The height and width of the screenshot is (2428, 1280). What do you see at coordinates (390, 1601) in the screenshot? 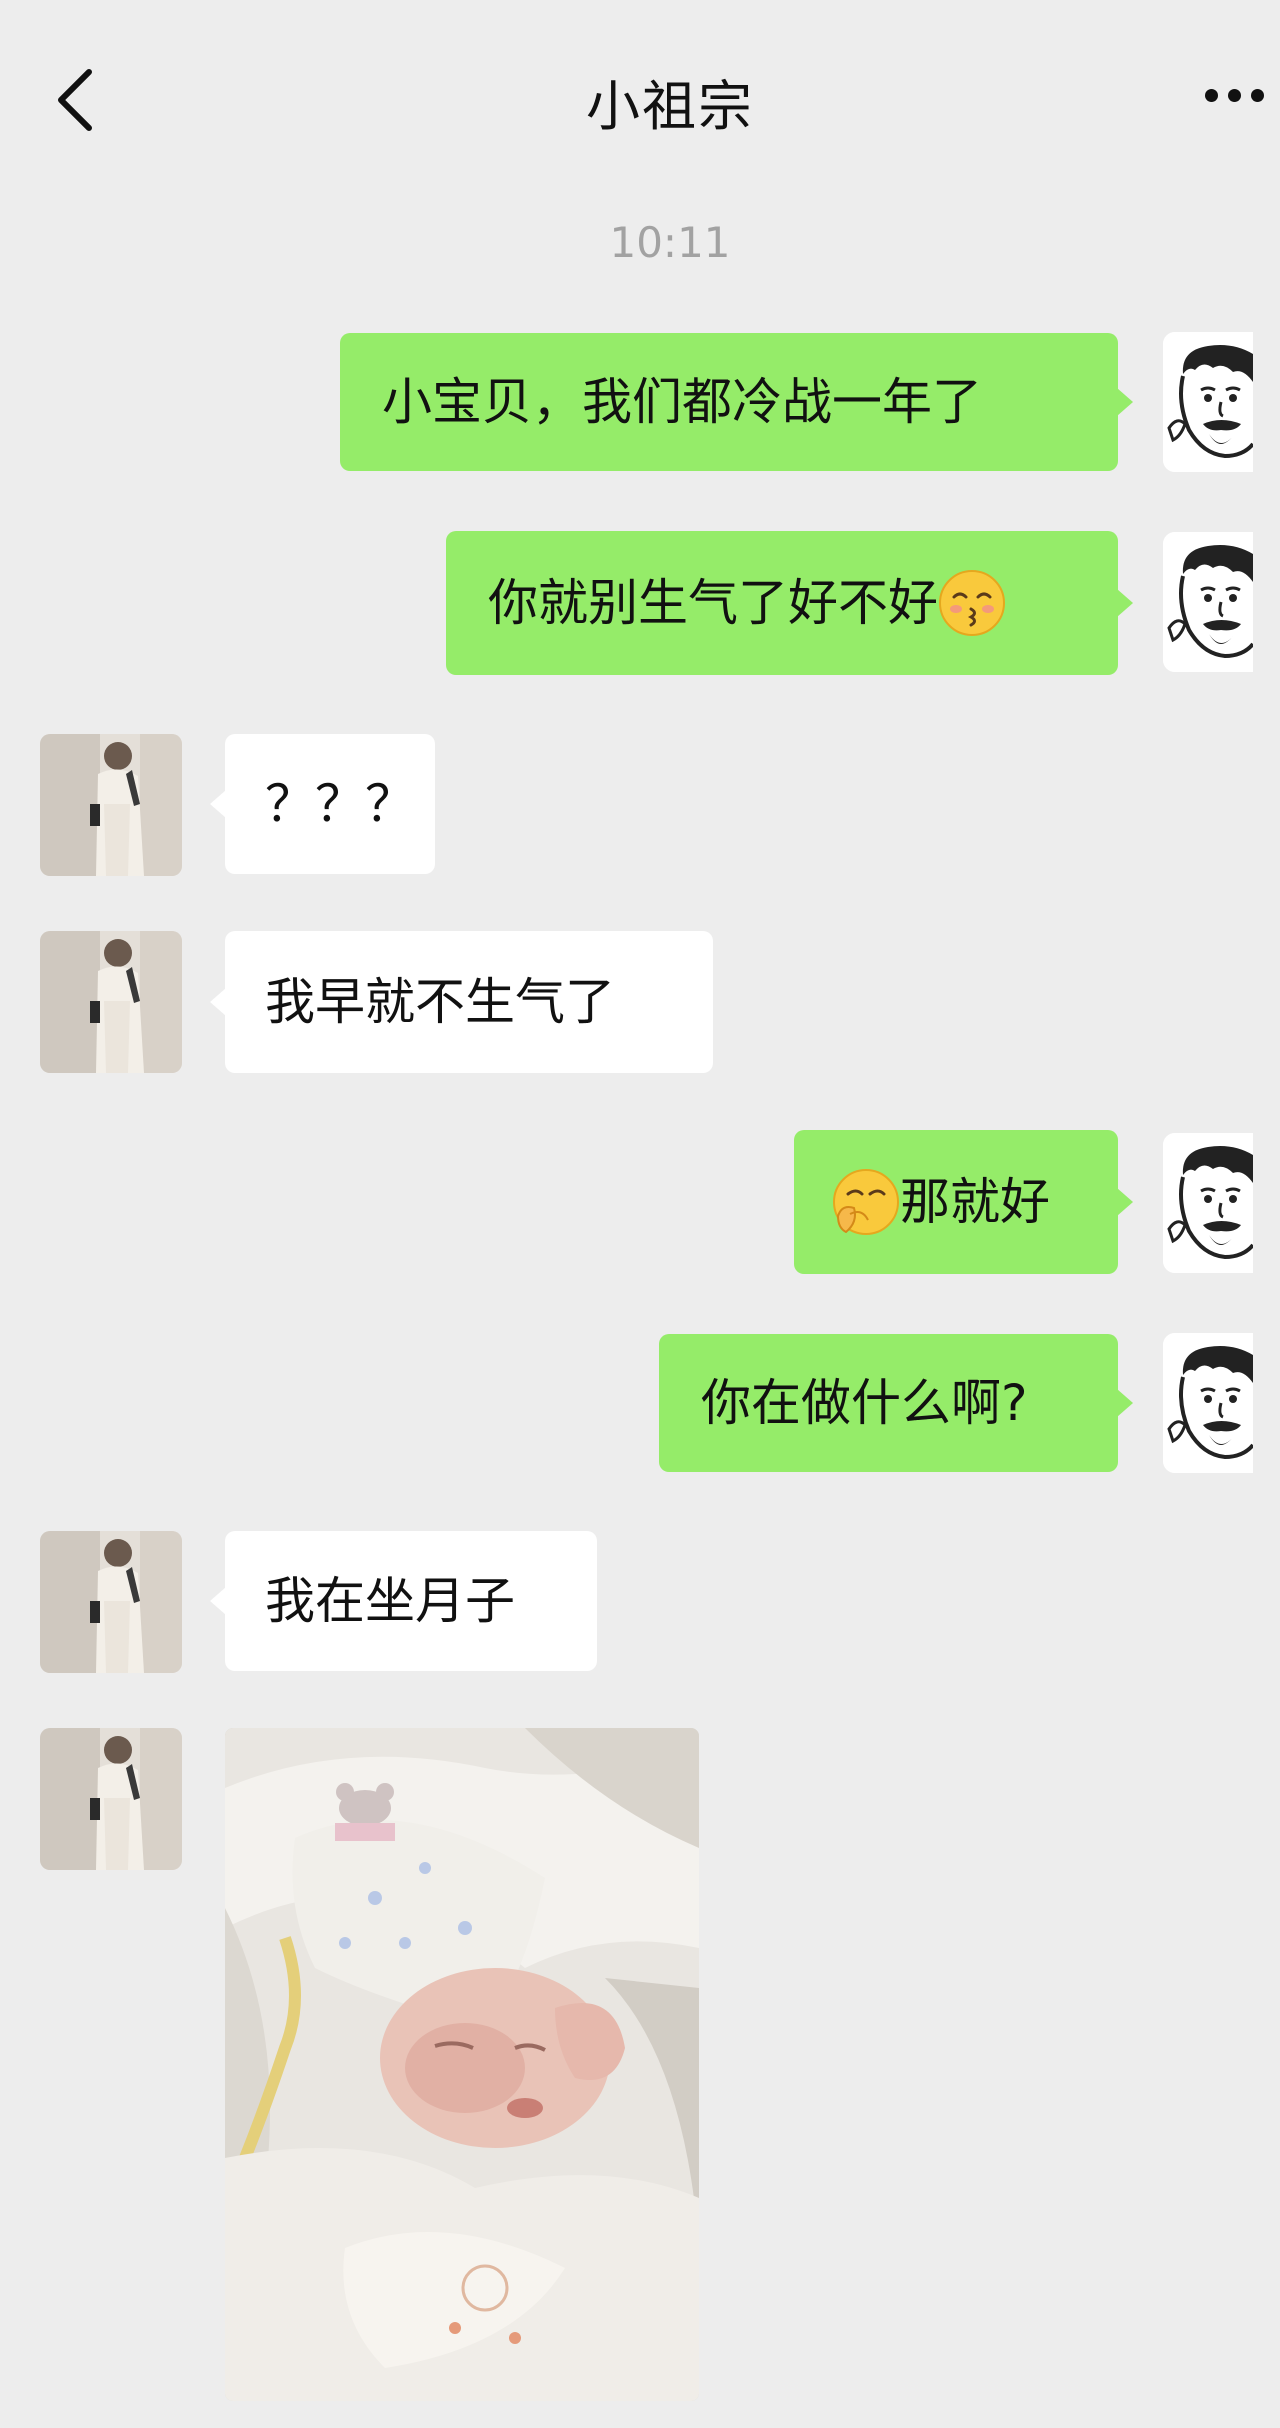
I see `message-text: 我在坐月子` at bounding box center [390, 1601].